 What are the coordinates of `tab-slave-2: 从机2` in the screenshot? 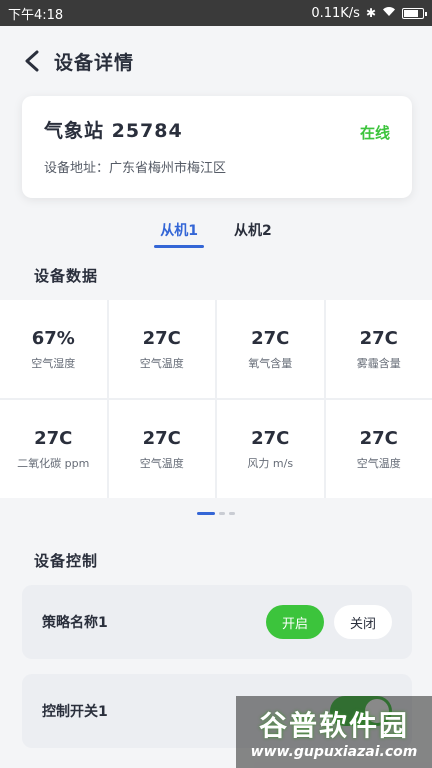 It's located at (253, 230).